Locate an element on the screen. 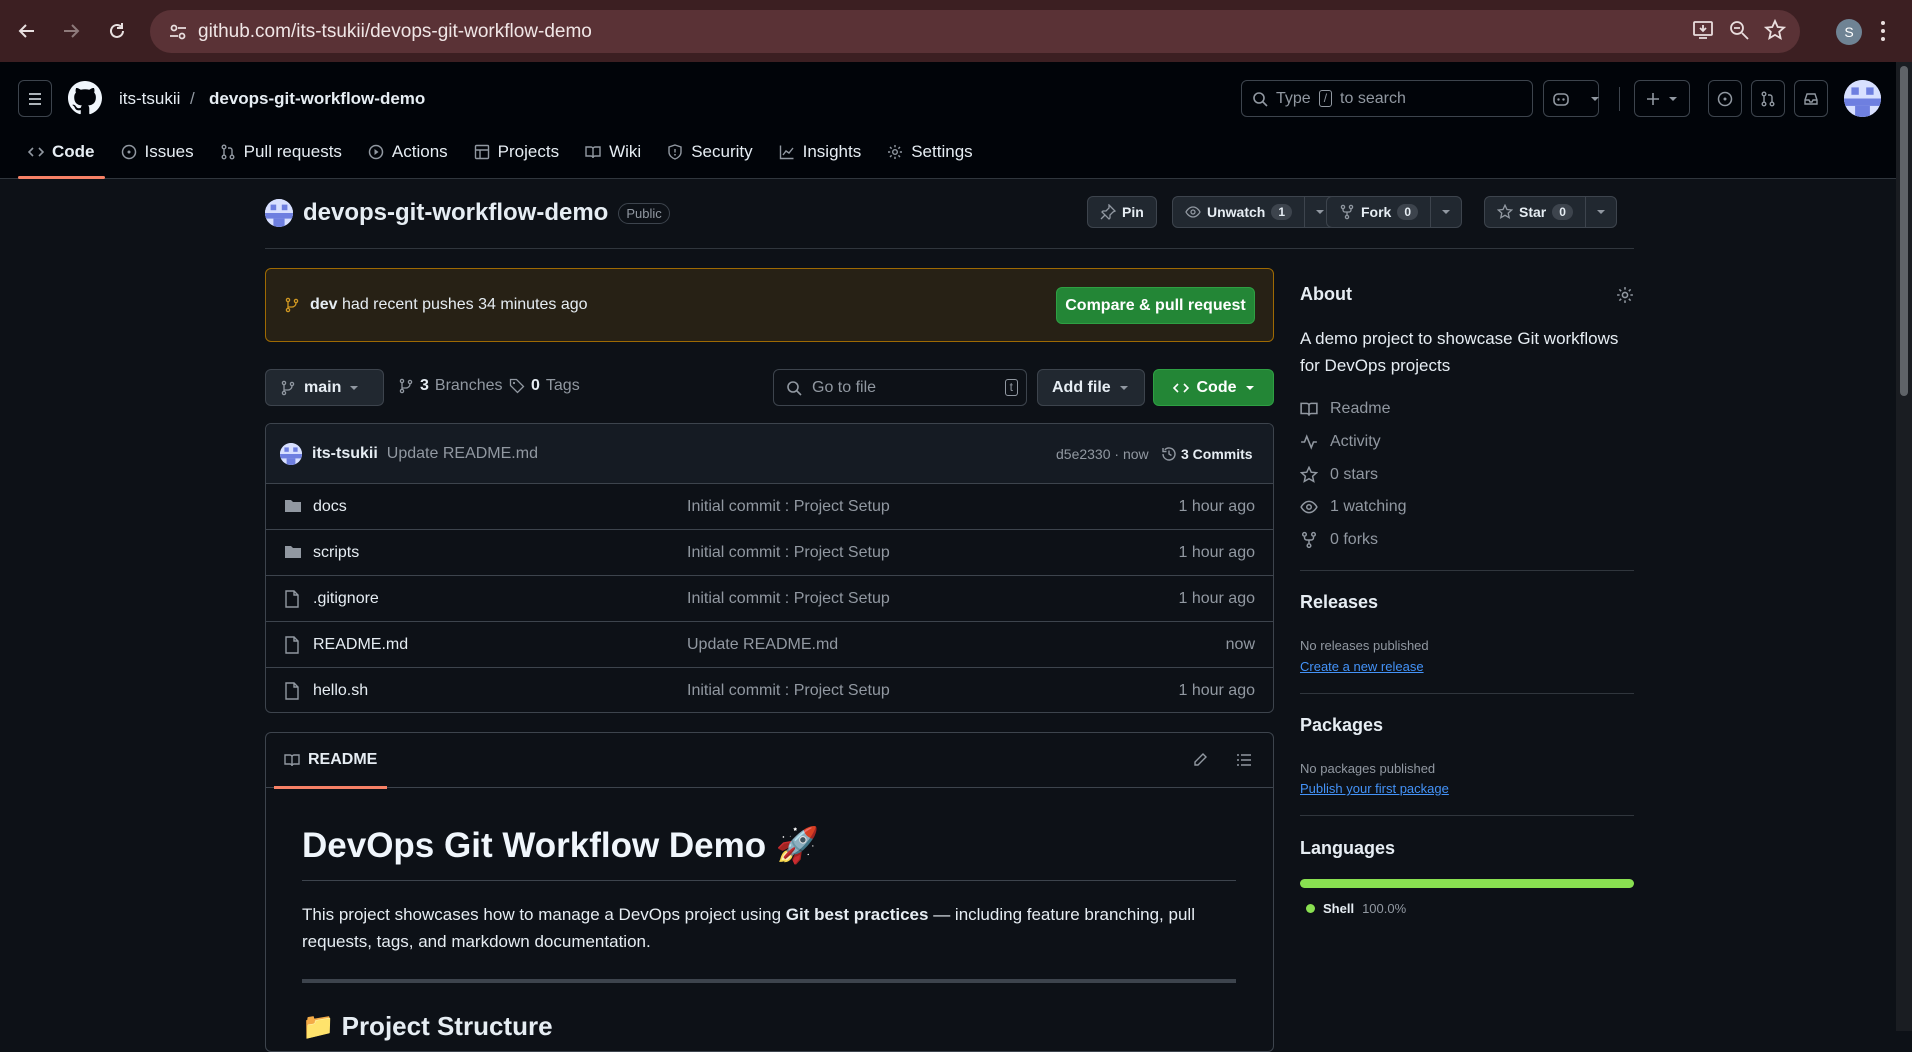  header-divider is located at coordinates (1619, 99).